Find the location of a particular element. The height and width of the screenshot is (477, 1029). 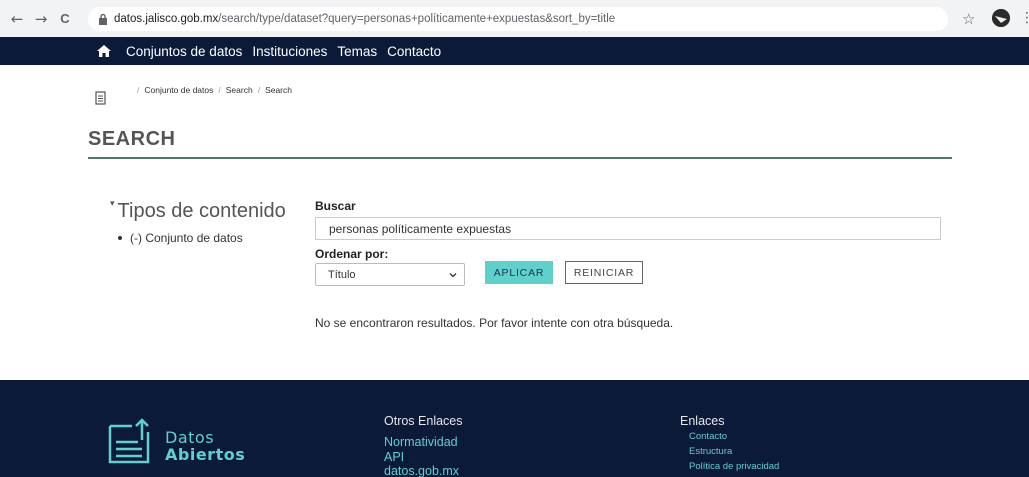

browser-menu-icon: ⋮ is located at coordinates (1024, 18).